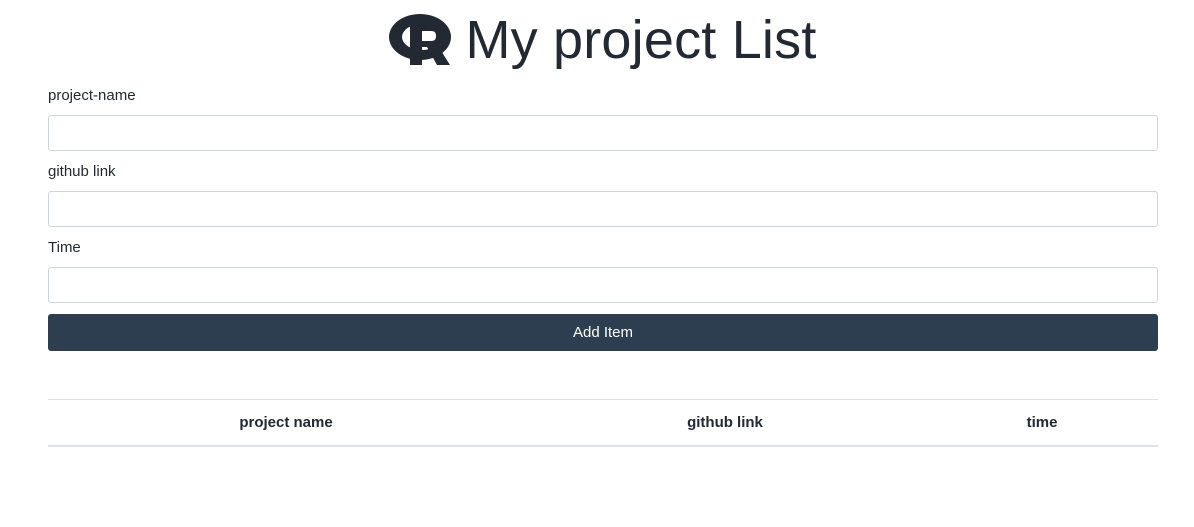 The height and width of the screenshot is (527, 1194). I want to click on r-logo-icon, so click(420, 39).